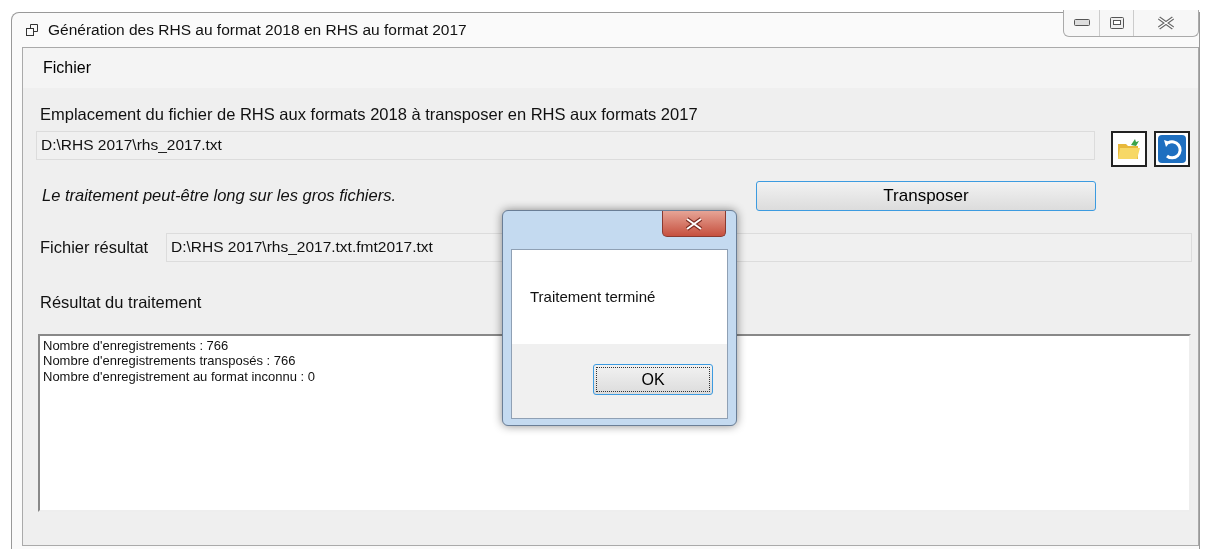  Describe the element at coordinates (369, 114) in the screenshot. I see `field-label: Emplacement du fichier de RHS aux formats 2018 à transposer en RHS aux formats 2017` at that location.